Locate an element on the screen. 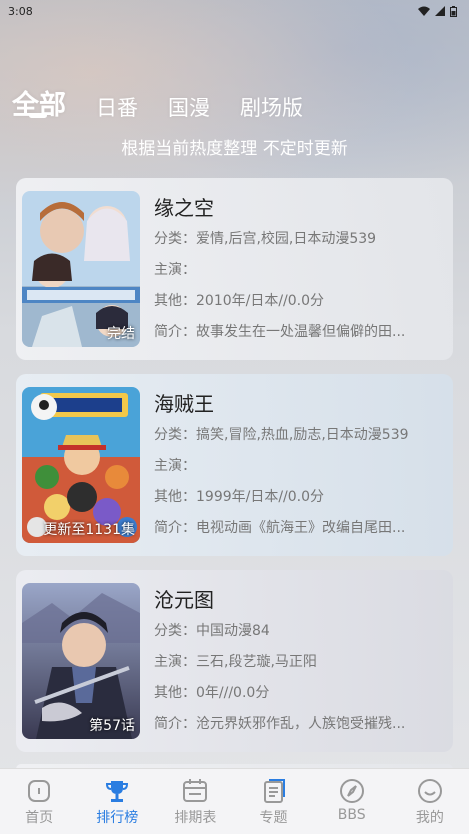  nav-label: 排行榜 is located at coordinates (117, 818).